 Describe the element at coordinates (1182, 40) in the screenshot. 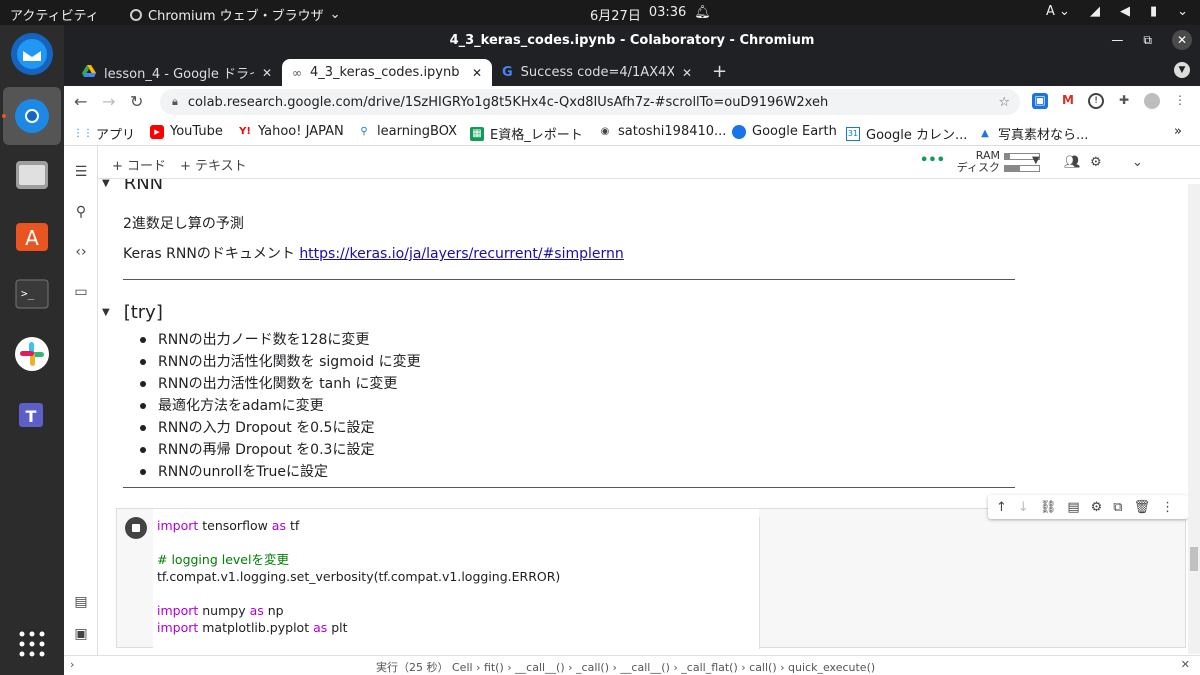

I see `close-window-icon: ✕` at that location.